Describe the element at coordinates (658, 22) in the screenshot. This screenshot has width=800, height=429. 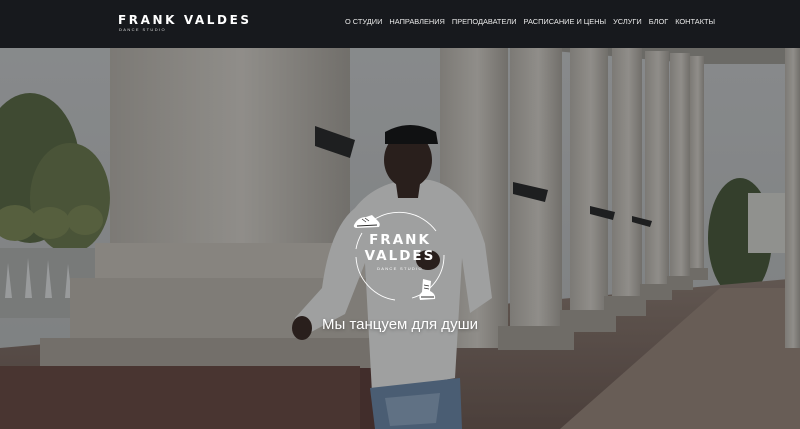
I see `nav-item-blog: БЛОГ` at that location.